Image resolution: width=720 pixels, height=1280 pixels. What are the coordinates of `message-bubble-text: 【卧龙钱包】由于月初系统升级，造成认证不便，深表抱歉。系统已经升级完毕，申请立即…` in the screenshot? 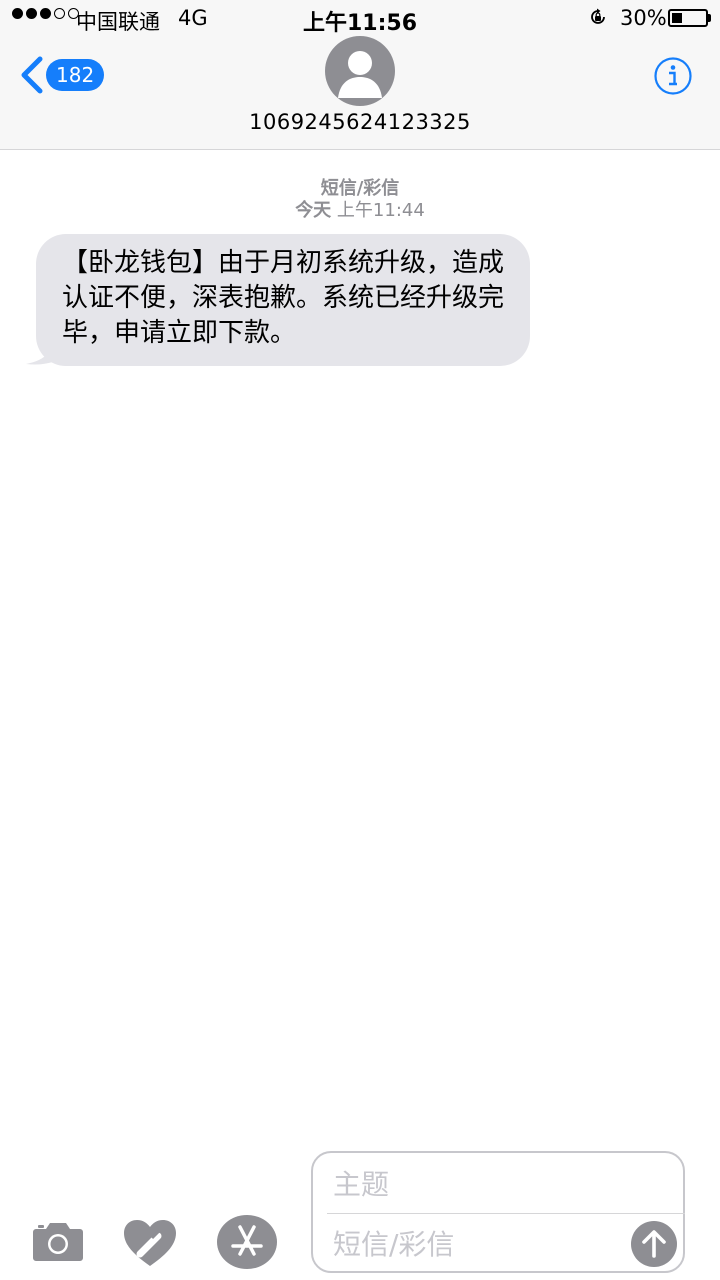 It's located at (283, 300).